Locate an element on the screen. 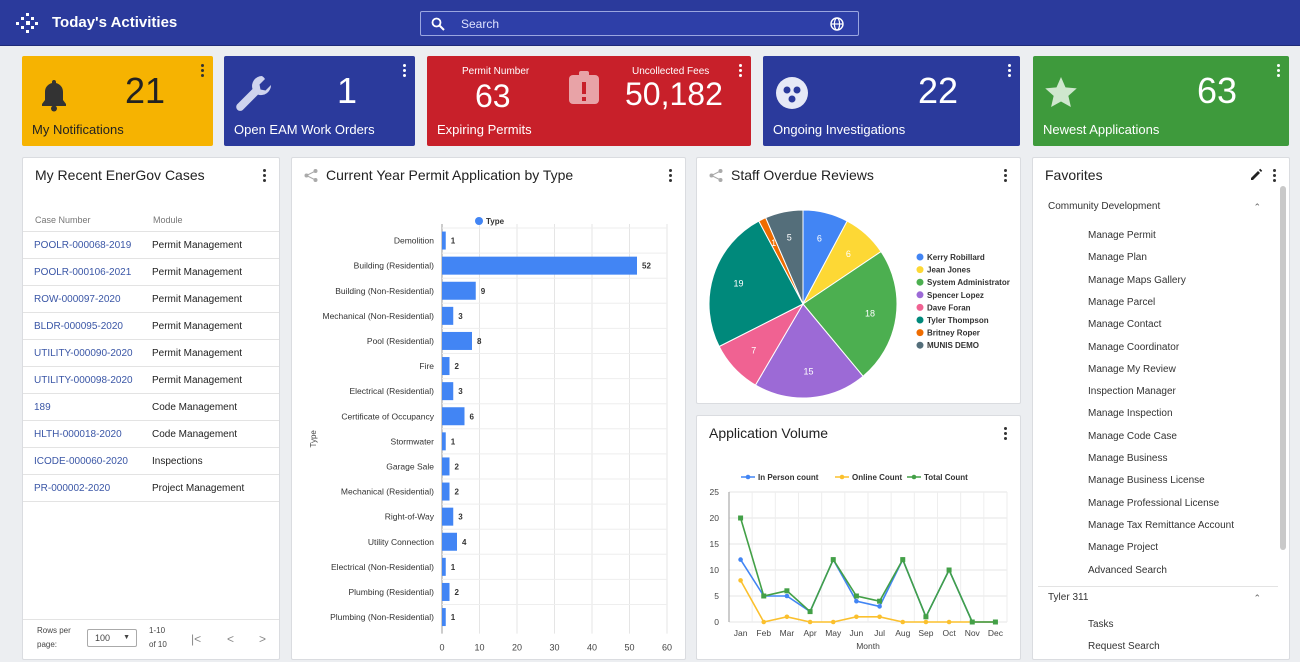 Image resolution: width=1300 pixels, height=662 pixels. favorite-link: Manage Professional License is located at coordinates (1153, 503).